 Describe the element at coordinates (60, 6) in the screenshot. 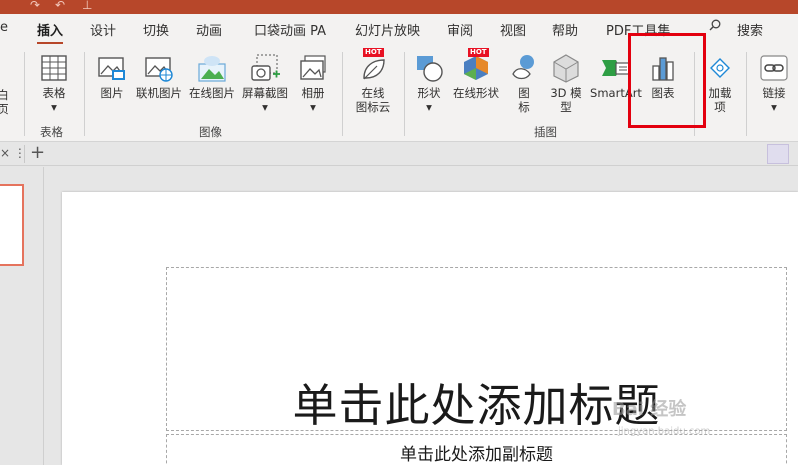

I see `undo-icon: ↶` at that location.